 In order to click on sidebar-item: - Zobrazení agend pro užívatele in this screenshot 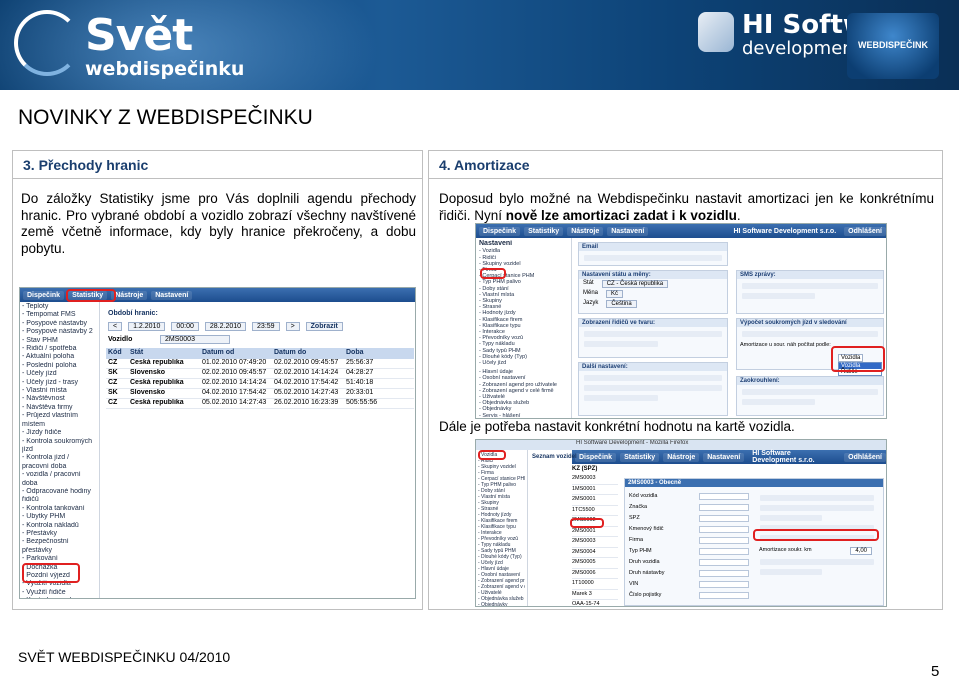, I will do `click(523, 385)`.